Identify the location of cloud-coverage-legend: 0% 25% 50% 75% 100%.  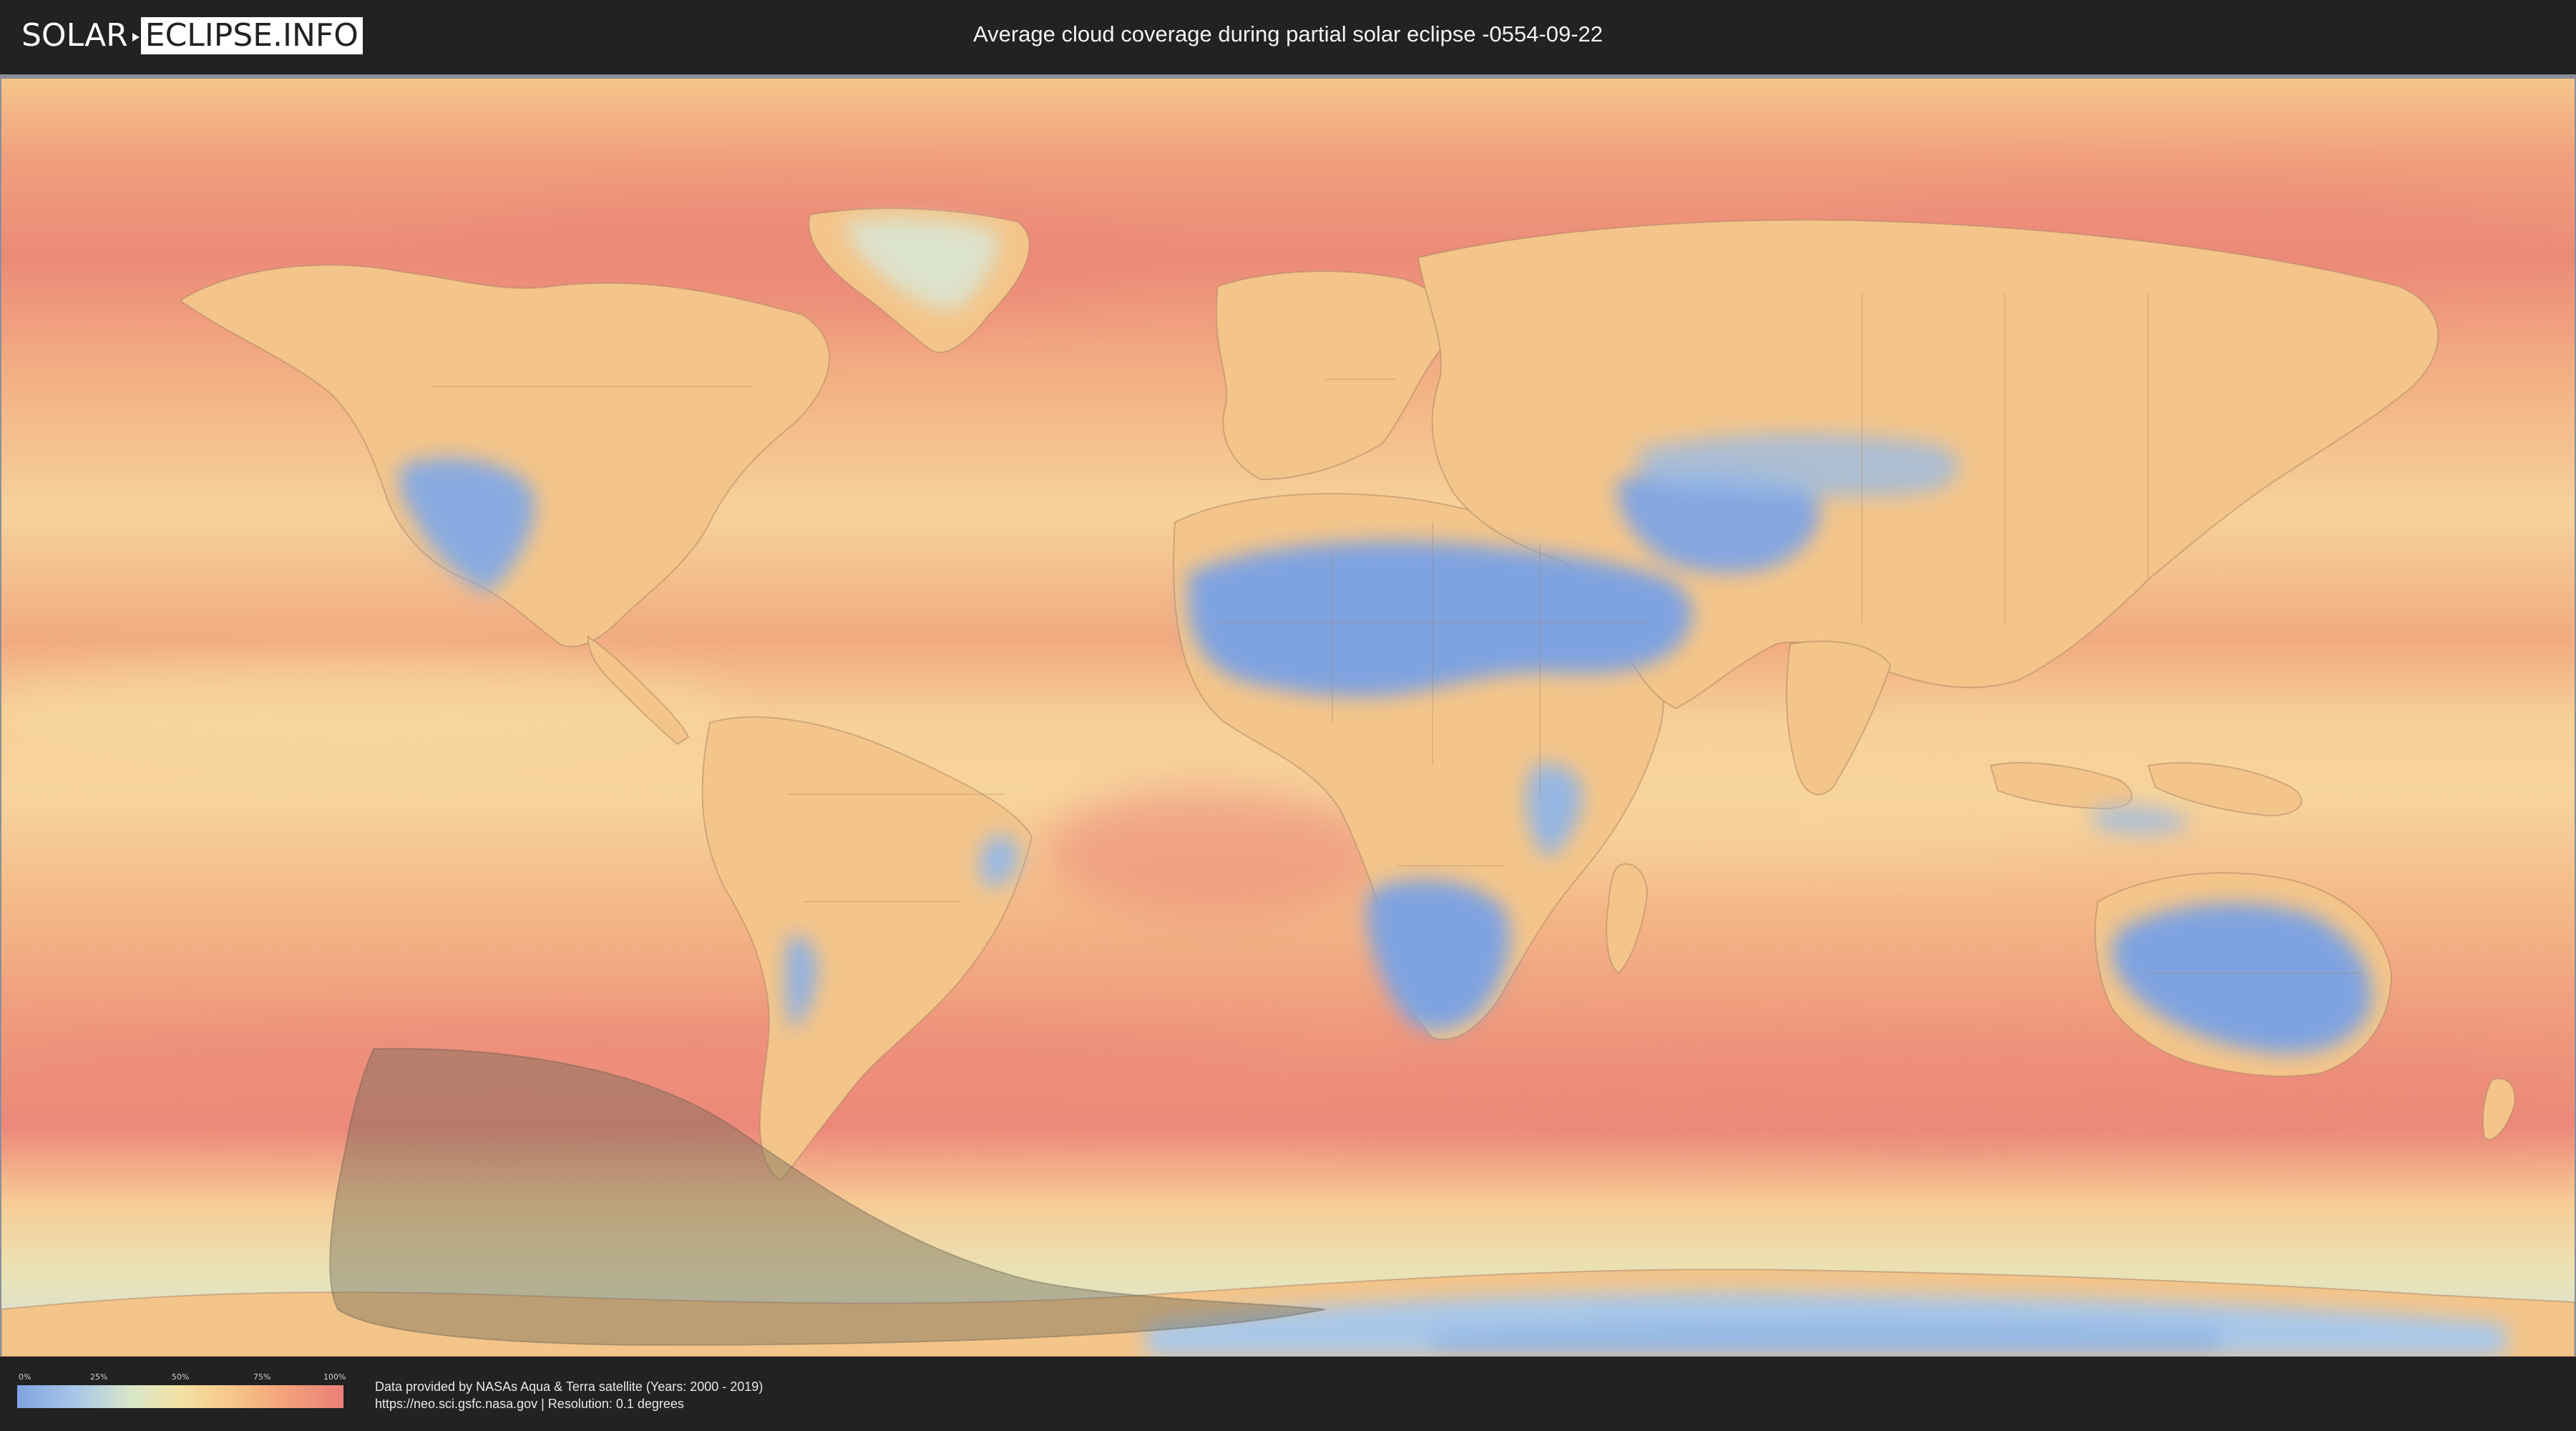
(181, 1391).